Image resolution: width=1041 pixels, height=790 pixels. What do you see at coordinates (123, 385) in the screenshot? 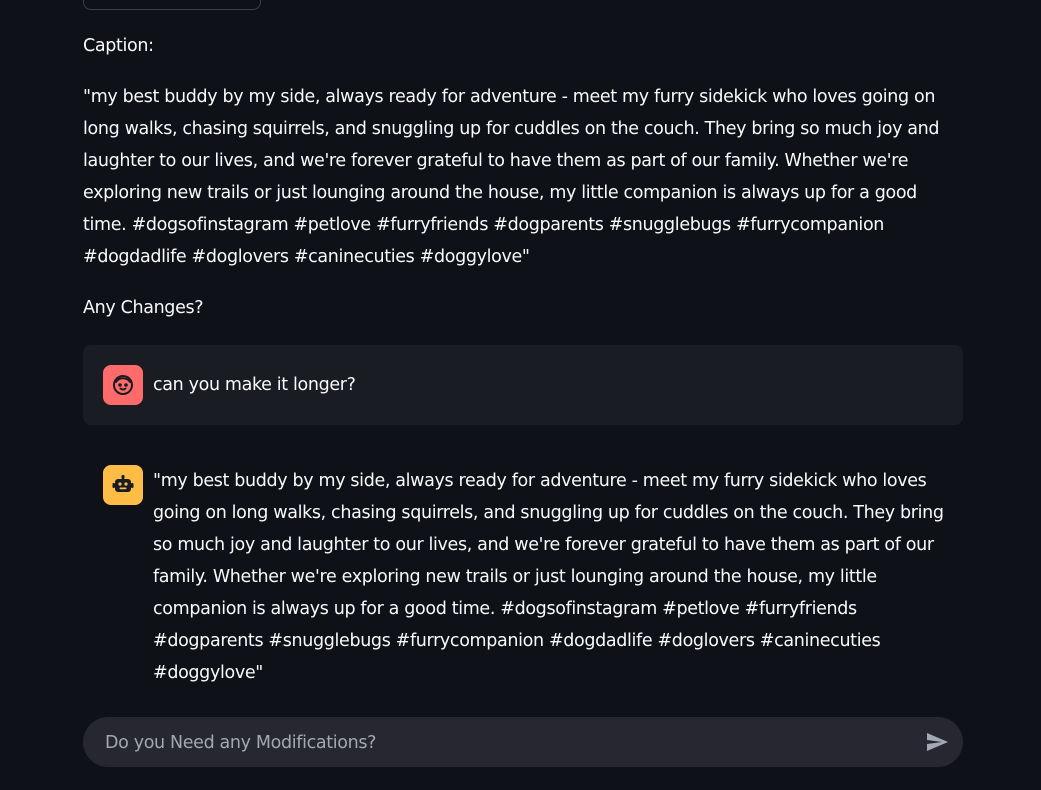
I see `user-face-icon` at bounding box center [123, 385].